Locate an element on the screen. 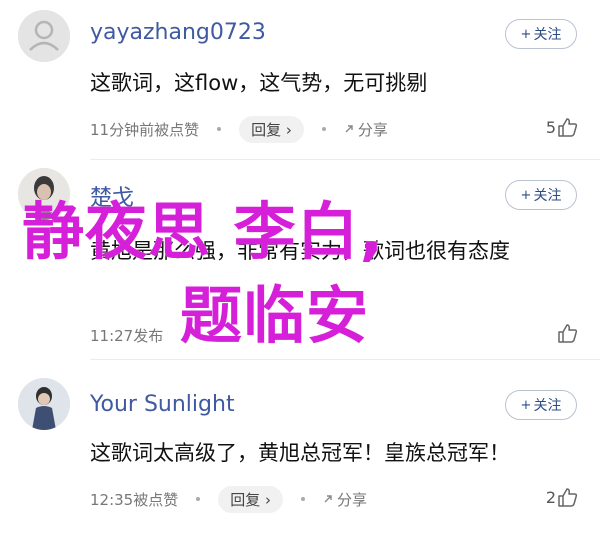 The height and width of the screenshot is (534, 600). like-button: 5 is located at coordinates (562, 127).